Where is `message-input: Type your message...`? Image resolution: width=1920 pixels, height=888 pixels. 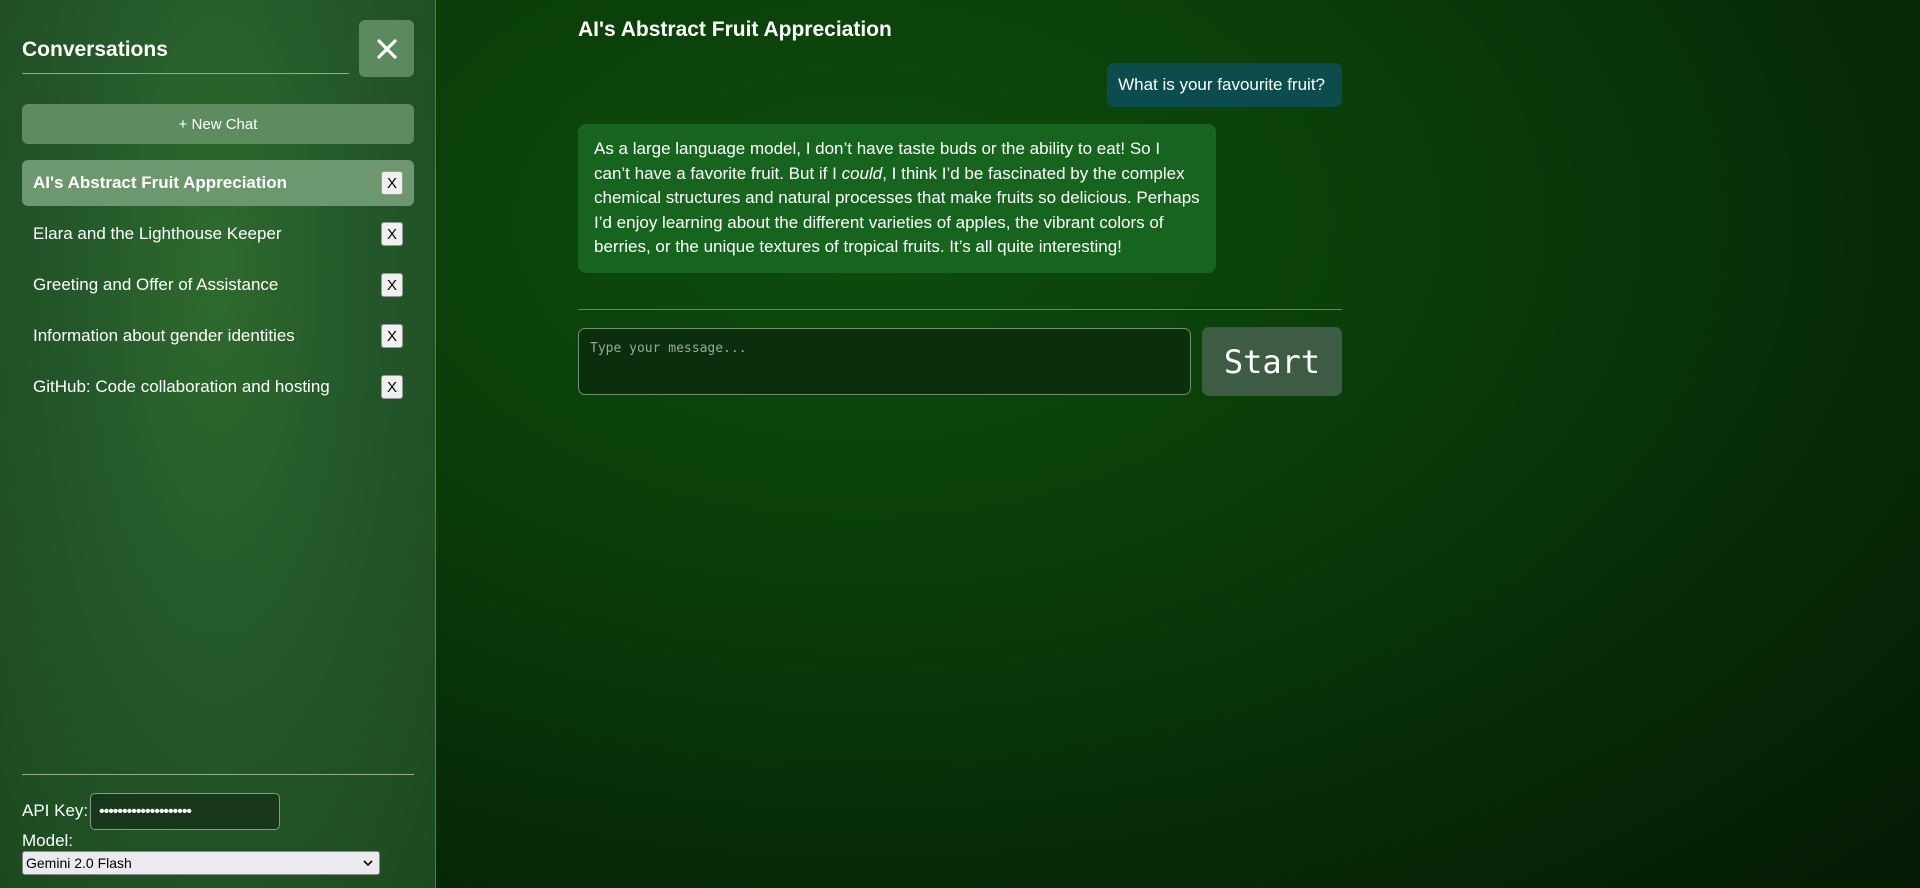 message-input: Type your message... is located at coordinates (884, 361).